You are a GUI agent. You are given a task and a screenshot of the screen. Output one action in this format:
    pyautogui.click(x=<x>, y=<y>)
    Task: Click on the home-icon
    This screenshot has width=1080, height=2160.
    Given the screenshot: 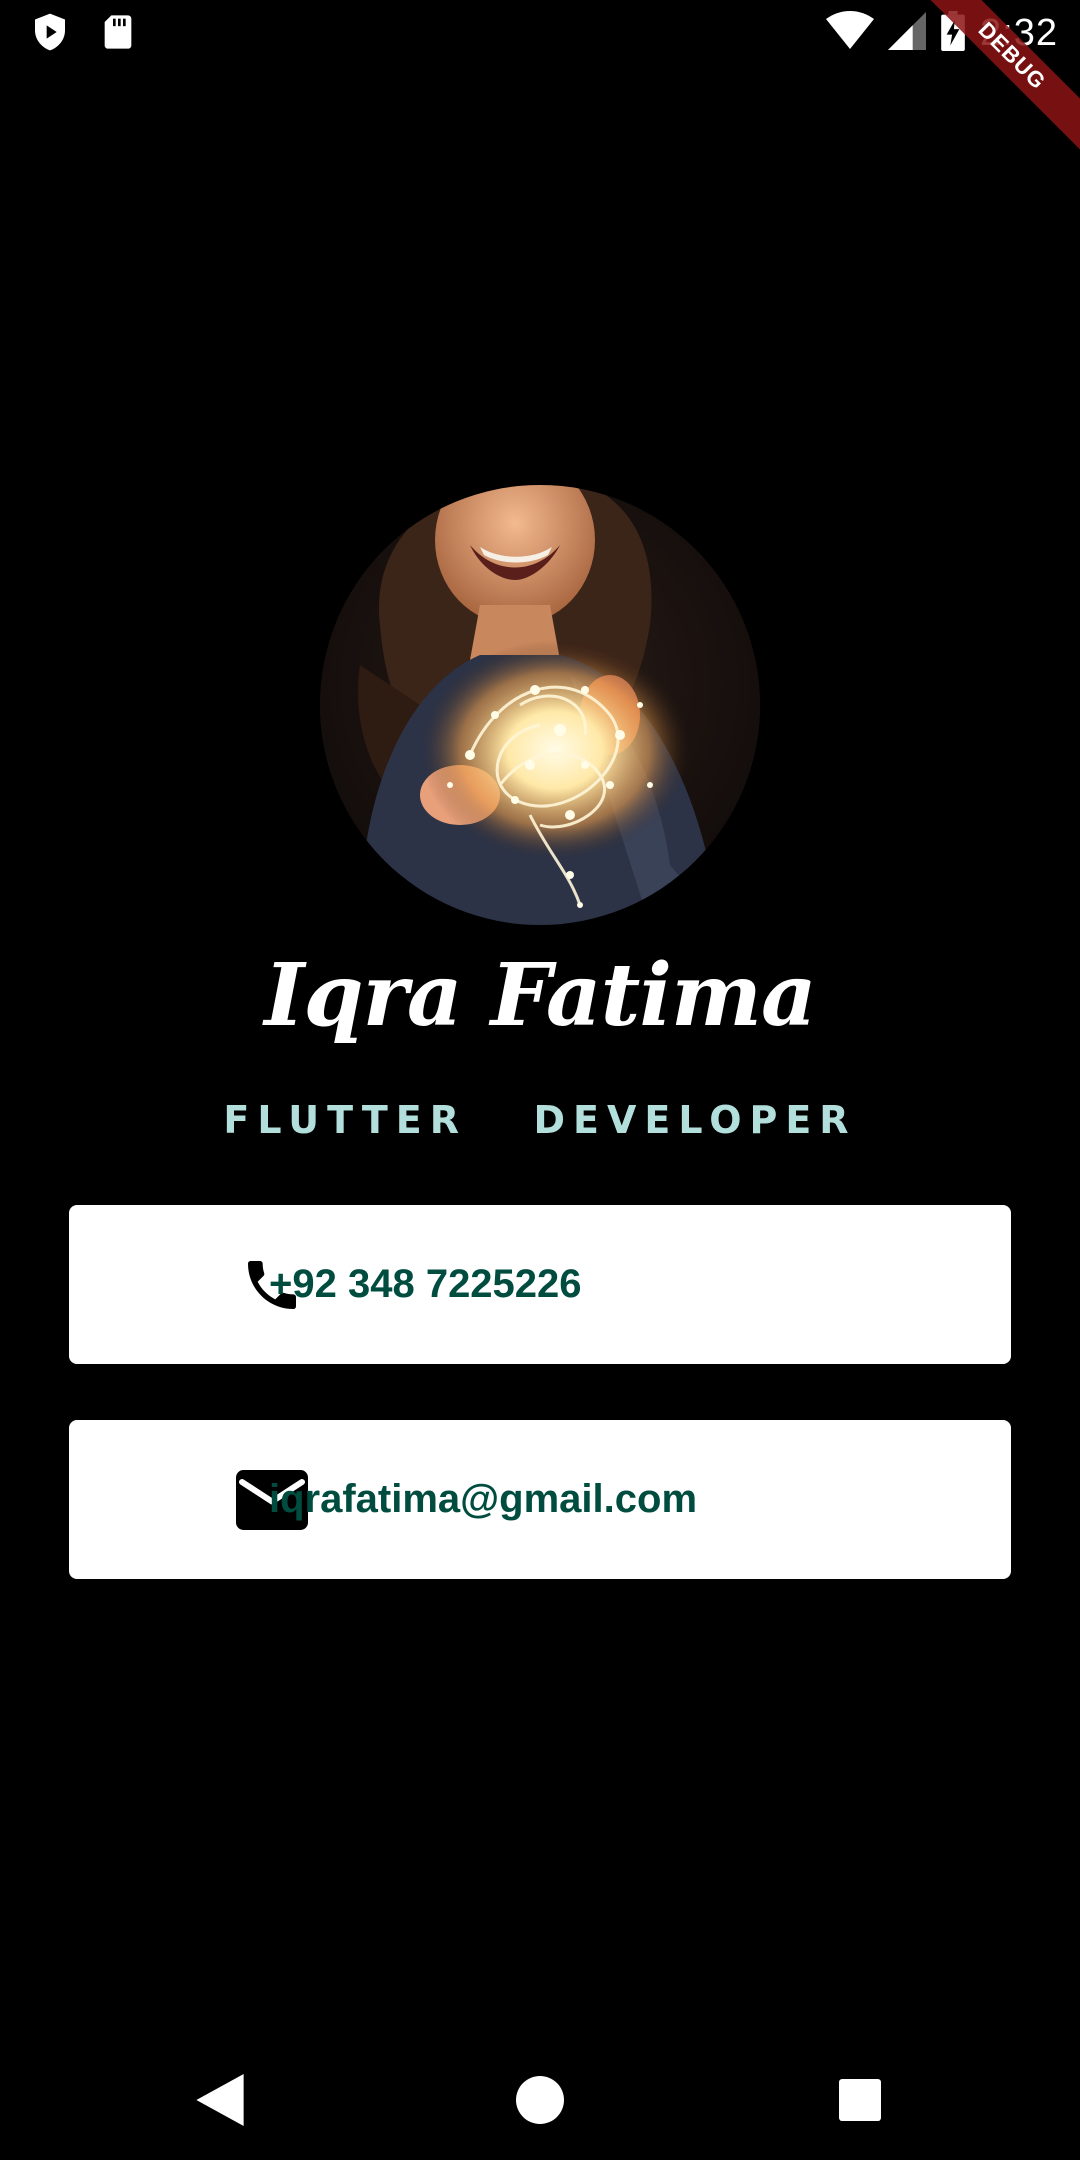 What is the action you would take?
    pyautogui.click(x=540, y=2100)
    